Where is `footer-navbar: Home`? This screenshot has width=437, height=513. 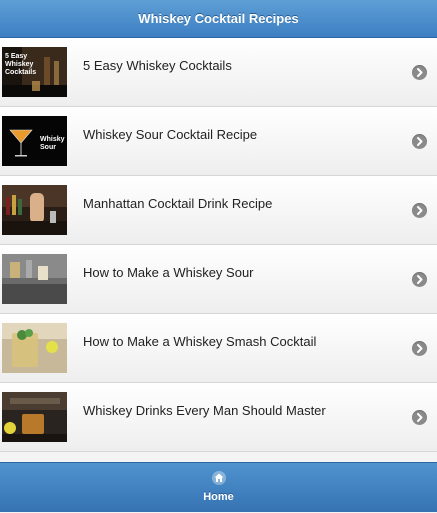 footer-navbar: Home is located at coordinates (218, 487).